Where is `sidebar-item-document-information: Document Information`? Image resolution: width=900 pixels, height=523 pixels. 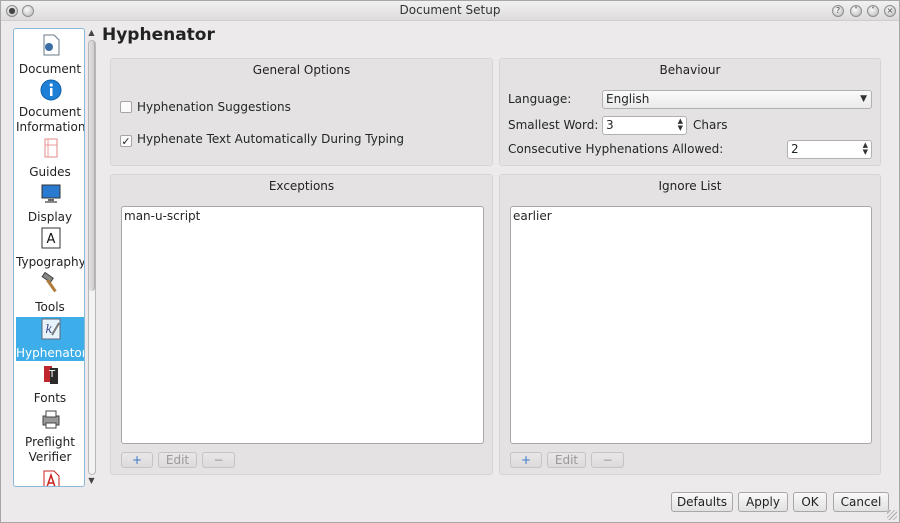 sidebar-item-document-information: Document Information is located at coordinates (50, 106).